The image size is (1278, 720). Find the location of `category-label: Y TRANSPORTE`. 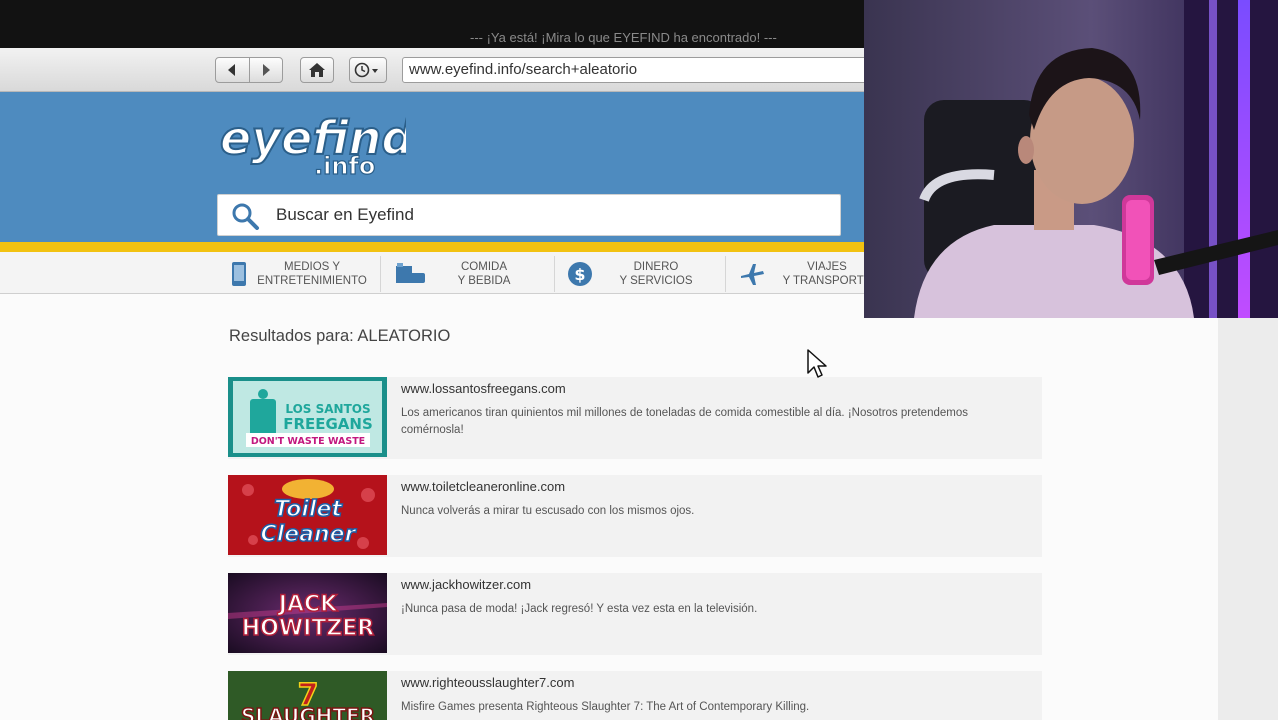

category-label: Y TRANSPORTE is located at coordinates (827, 281).